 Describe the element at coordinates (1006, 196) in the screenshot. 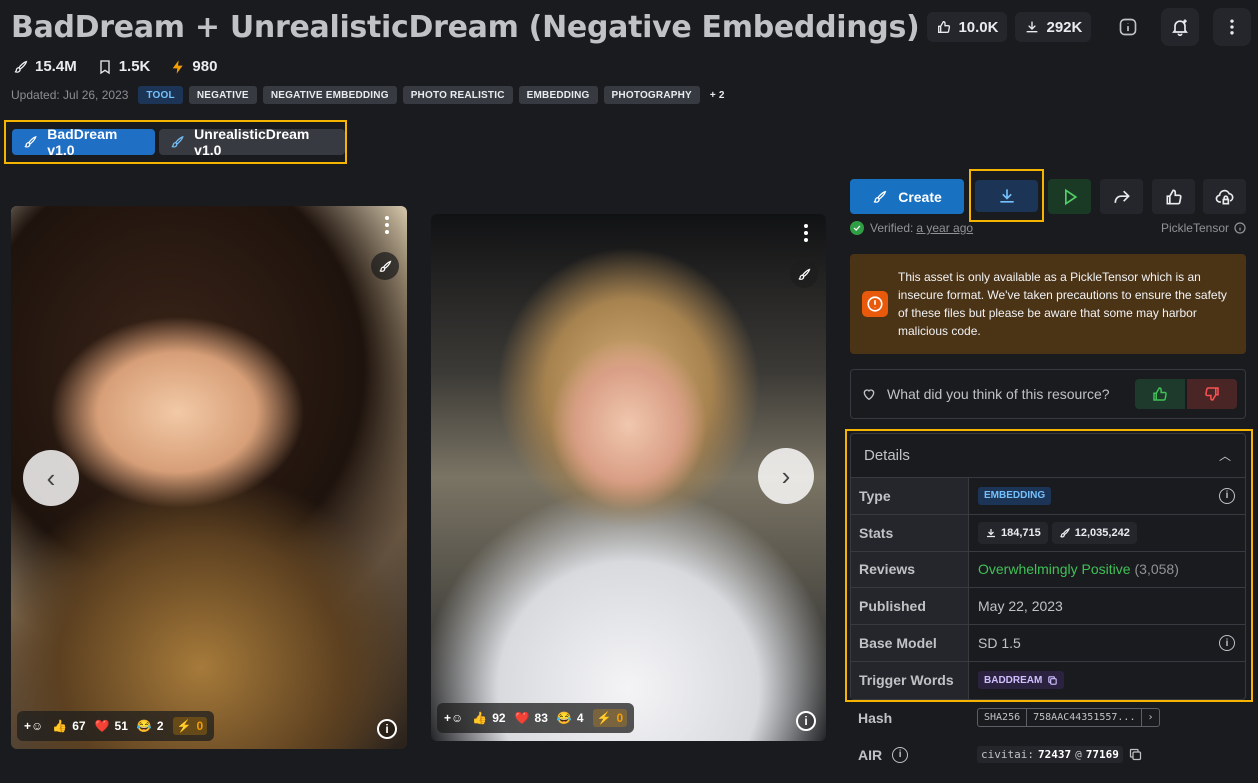

I see `download-button` at that location.